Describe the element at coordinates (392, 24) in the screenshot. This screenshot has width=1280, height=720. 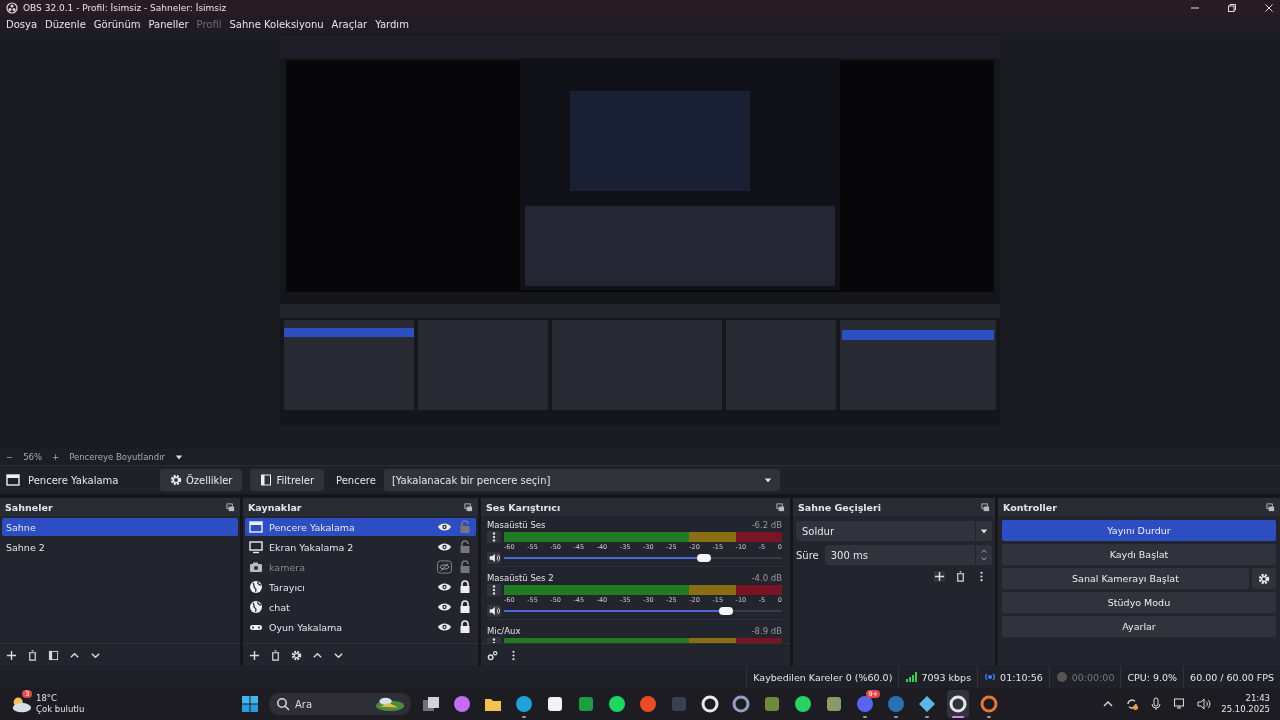
I see `menu-item: Yardım` at that location.